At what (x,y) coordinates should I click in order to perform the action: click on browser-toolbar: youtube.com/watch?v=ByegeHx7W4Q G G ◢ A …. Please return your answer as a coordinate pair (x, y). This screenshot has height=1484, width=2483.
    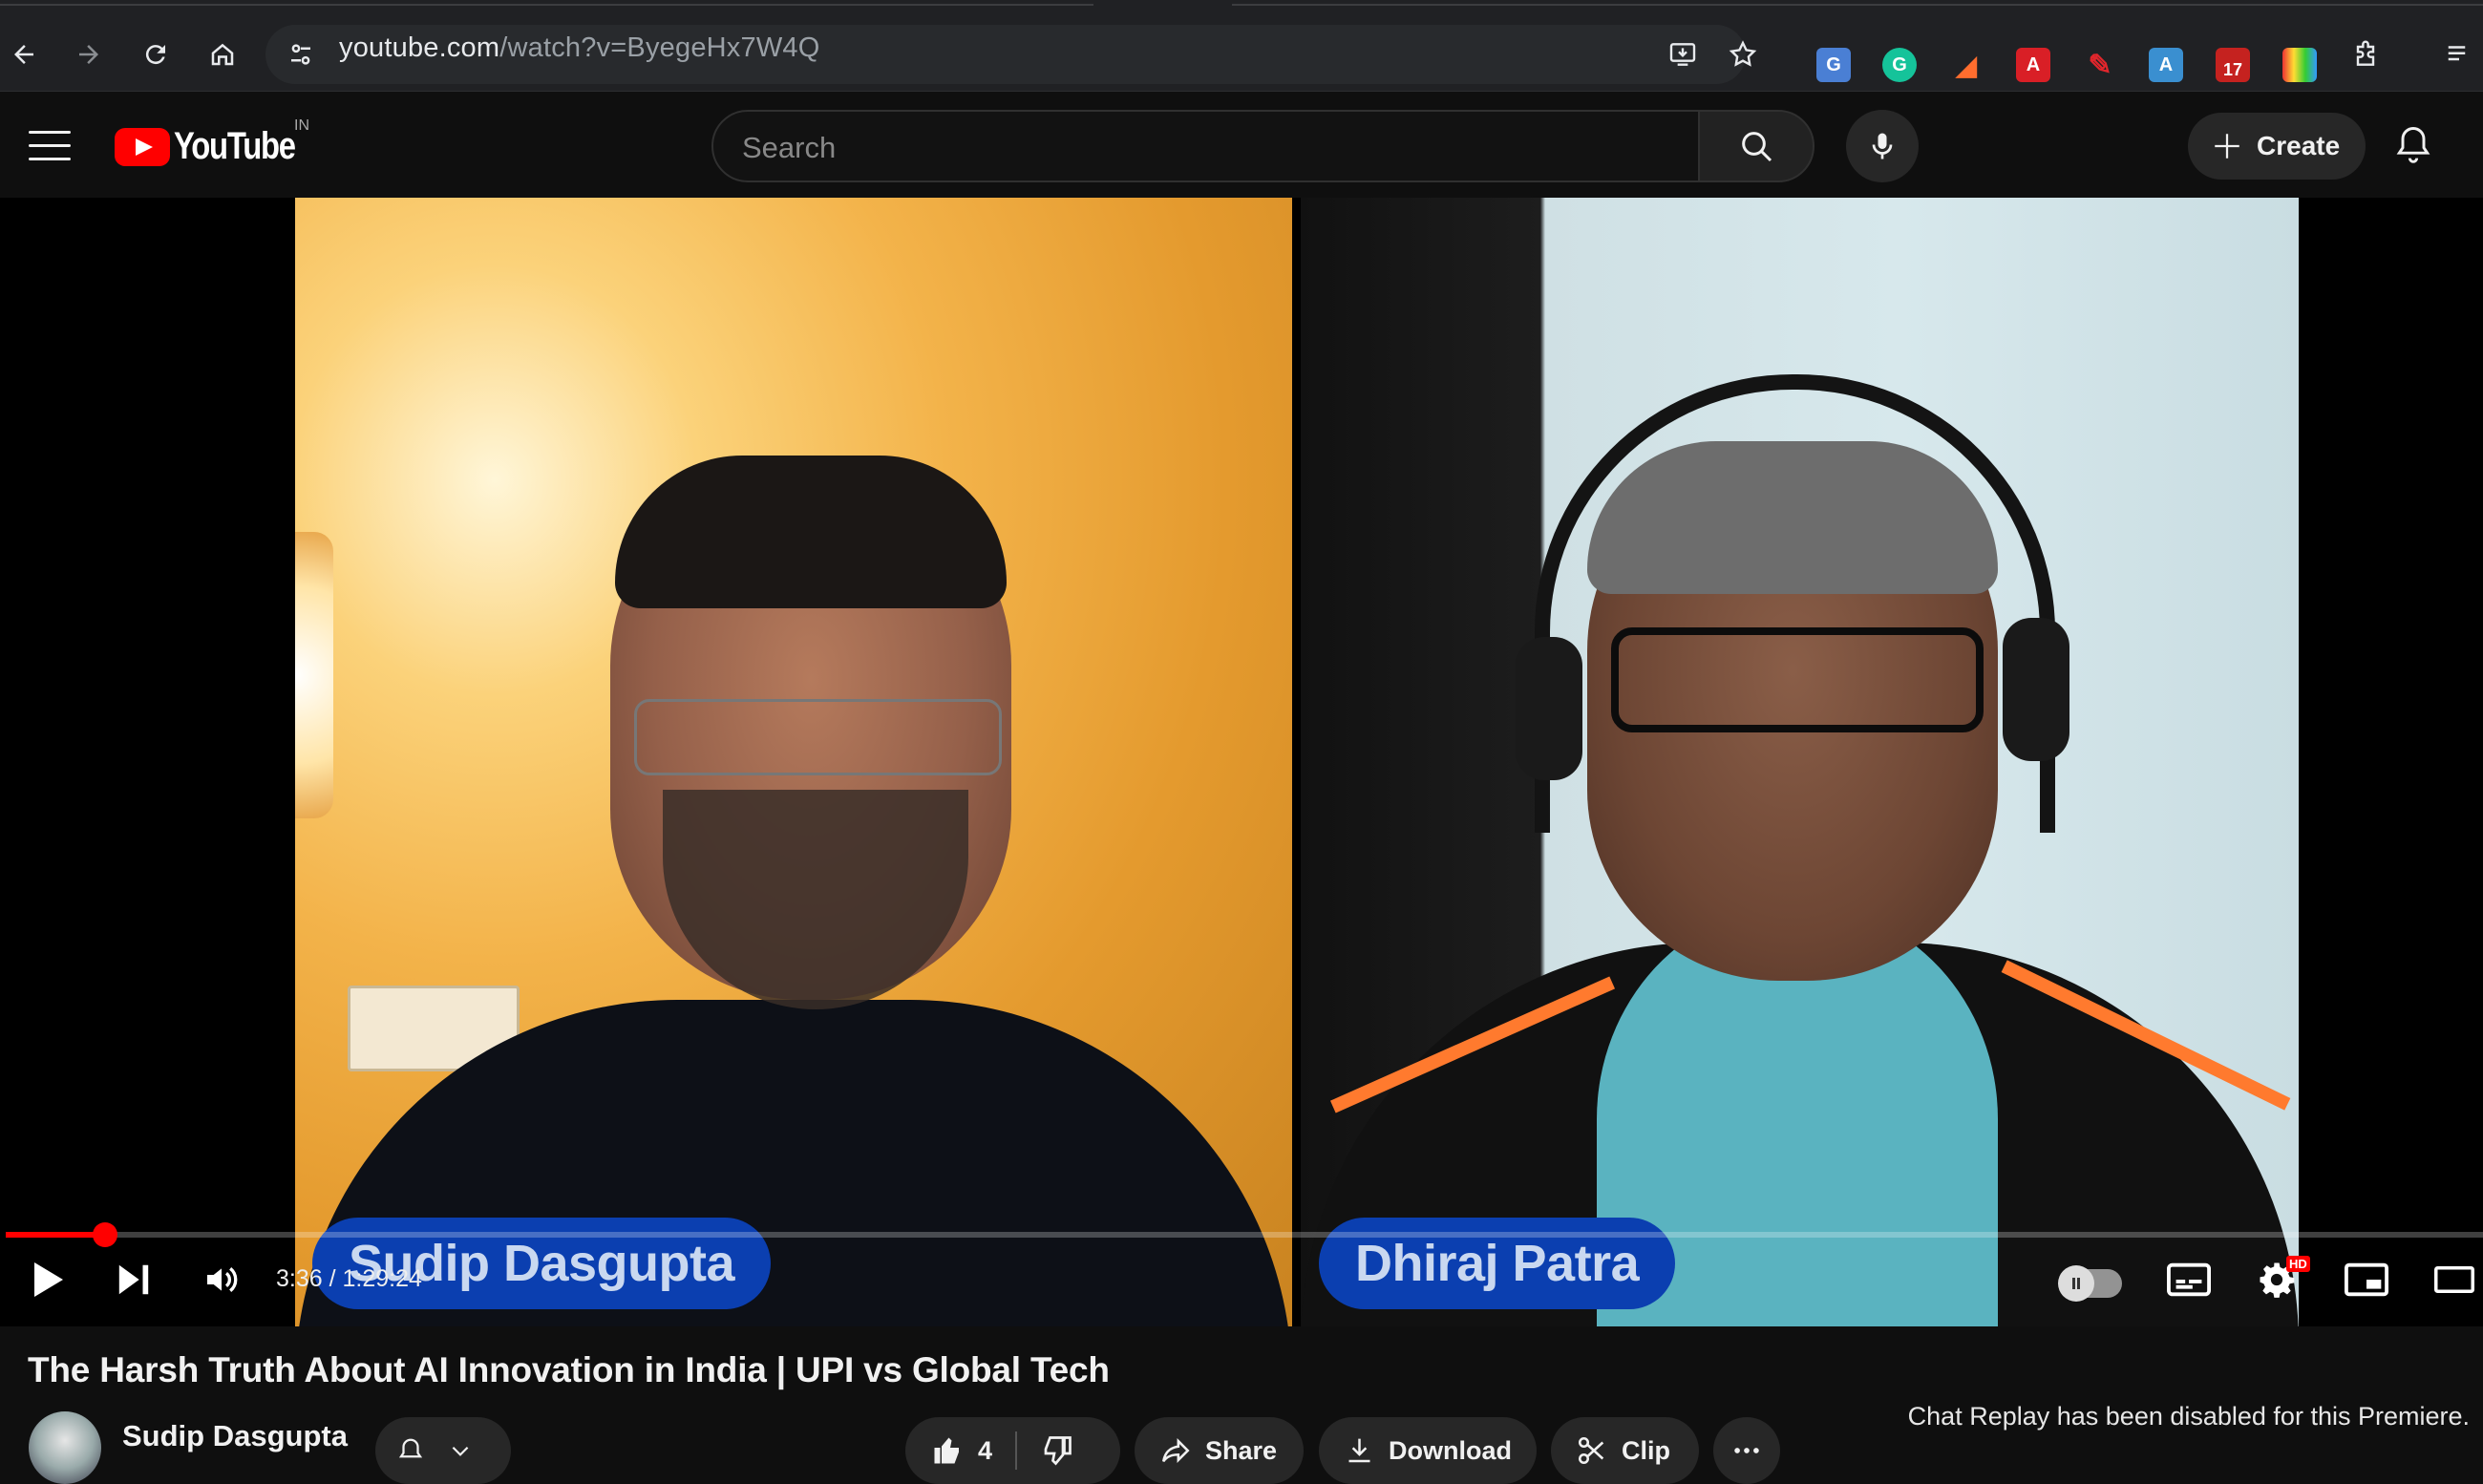
    Looking at the image, I should click on (1241, 55).